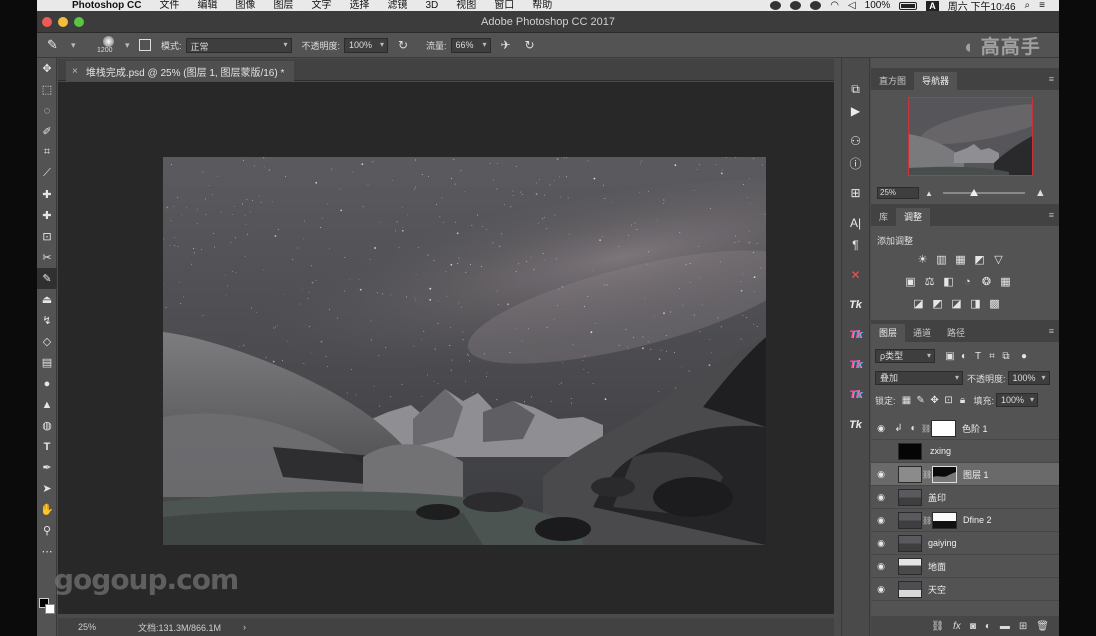 The image size is (1096, 636). I want to click on layer-row: ◉ ⛓ Dfine 2, so click(965, 520).